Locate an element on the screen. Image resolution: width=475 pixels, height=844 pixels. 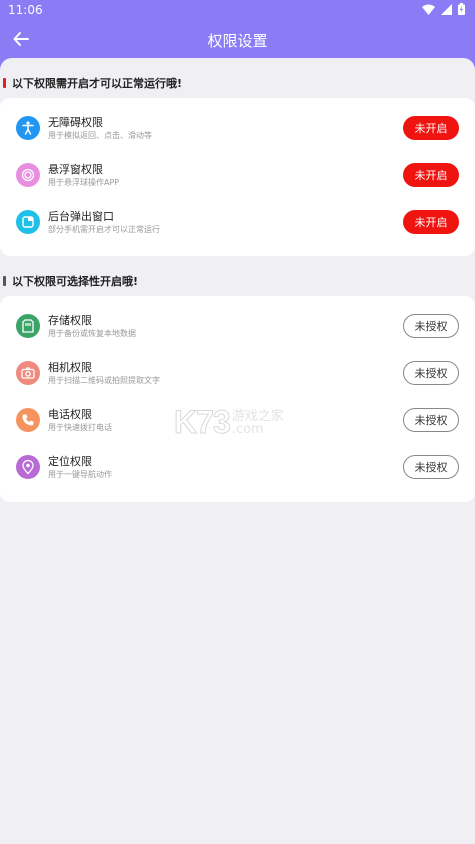
status-time: 11:06 is located at coordinates (25, 10).